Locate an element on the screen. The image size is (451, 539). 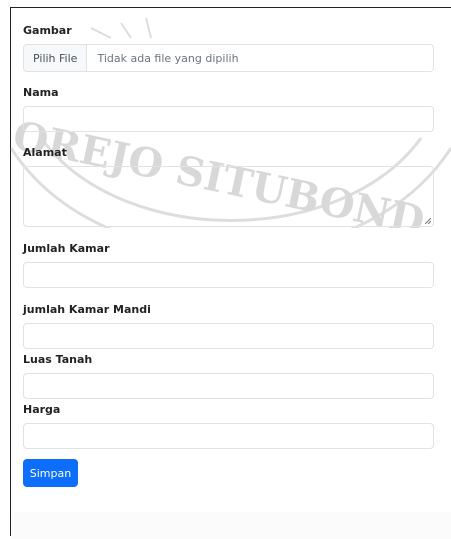
luas-tanah-input is located at coordinates (228, 386).